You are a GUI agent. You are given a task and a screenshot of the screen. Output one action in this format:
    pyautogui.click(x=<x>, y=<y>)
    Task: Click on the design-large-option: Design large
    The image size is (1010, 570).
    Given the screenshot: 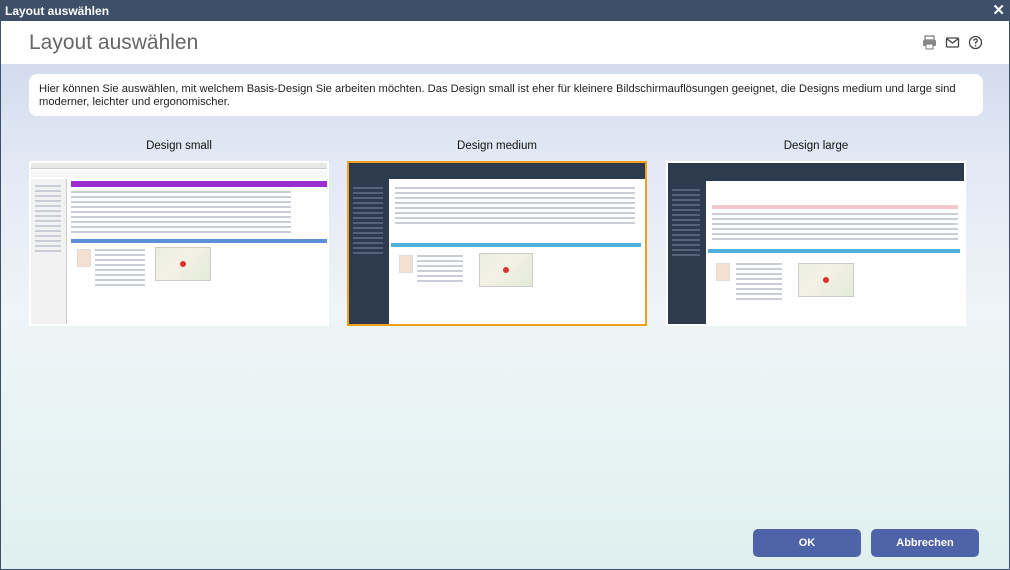 What is the action you would take?
    pyautogui.click(x=816, y=233)
    